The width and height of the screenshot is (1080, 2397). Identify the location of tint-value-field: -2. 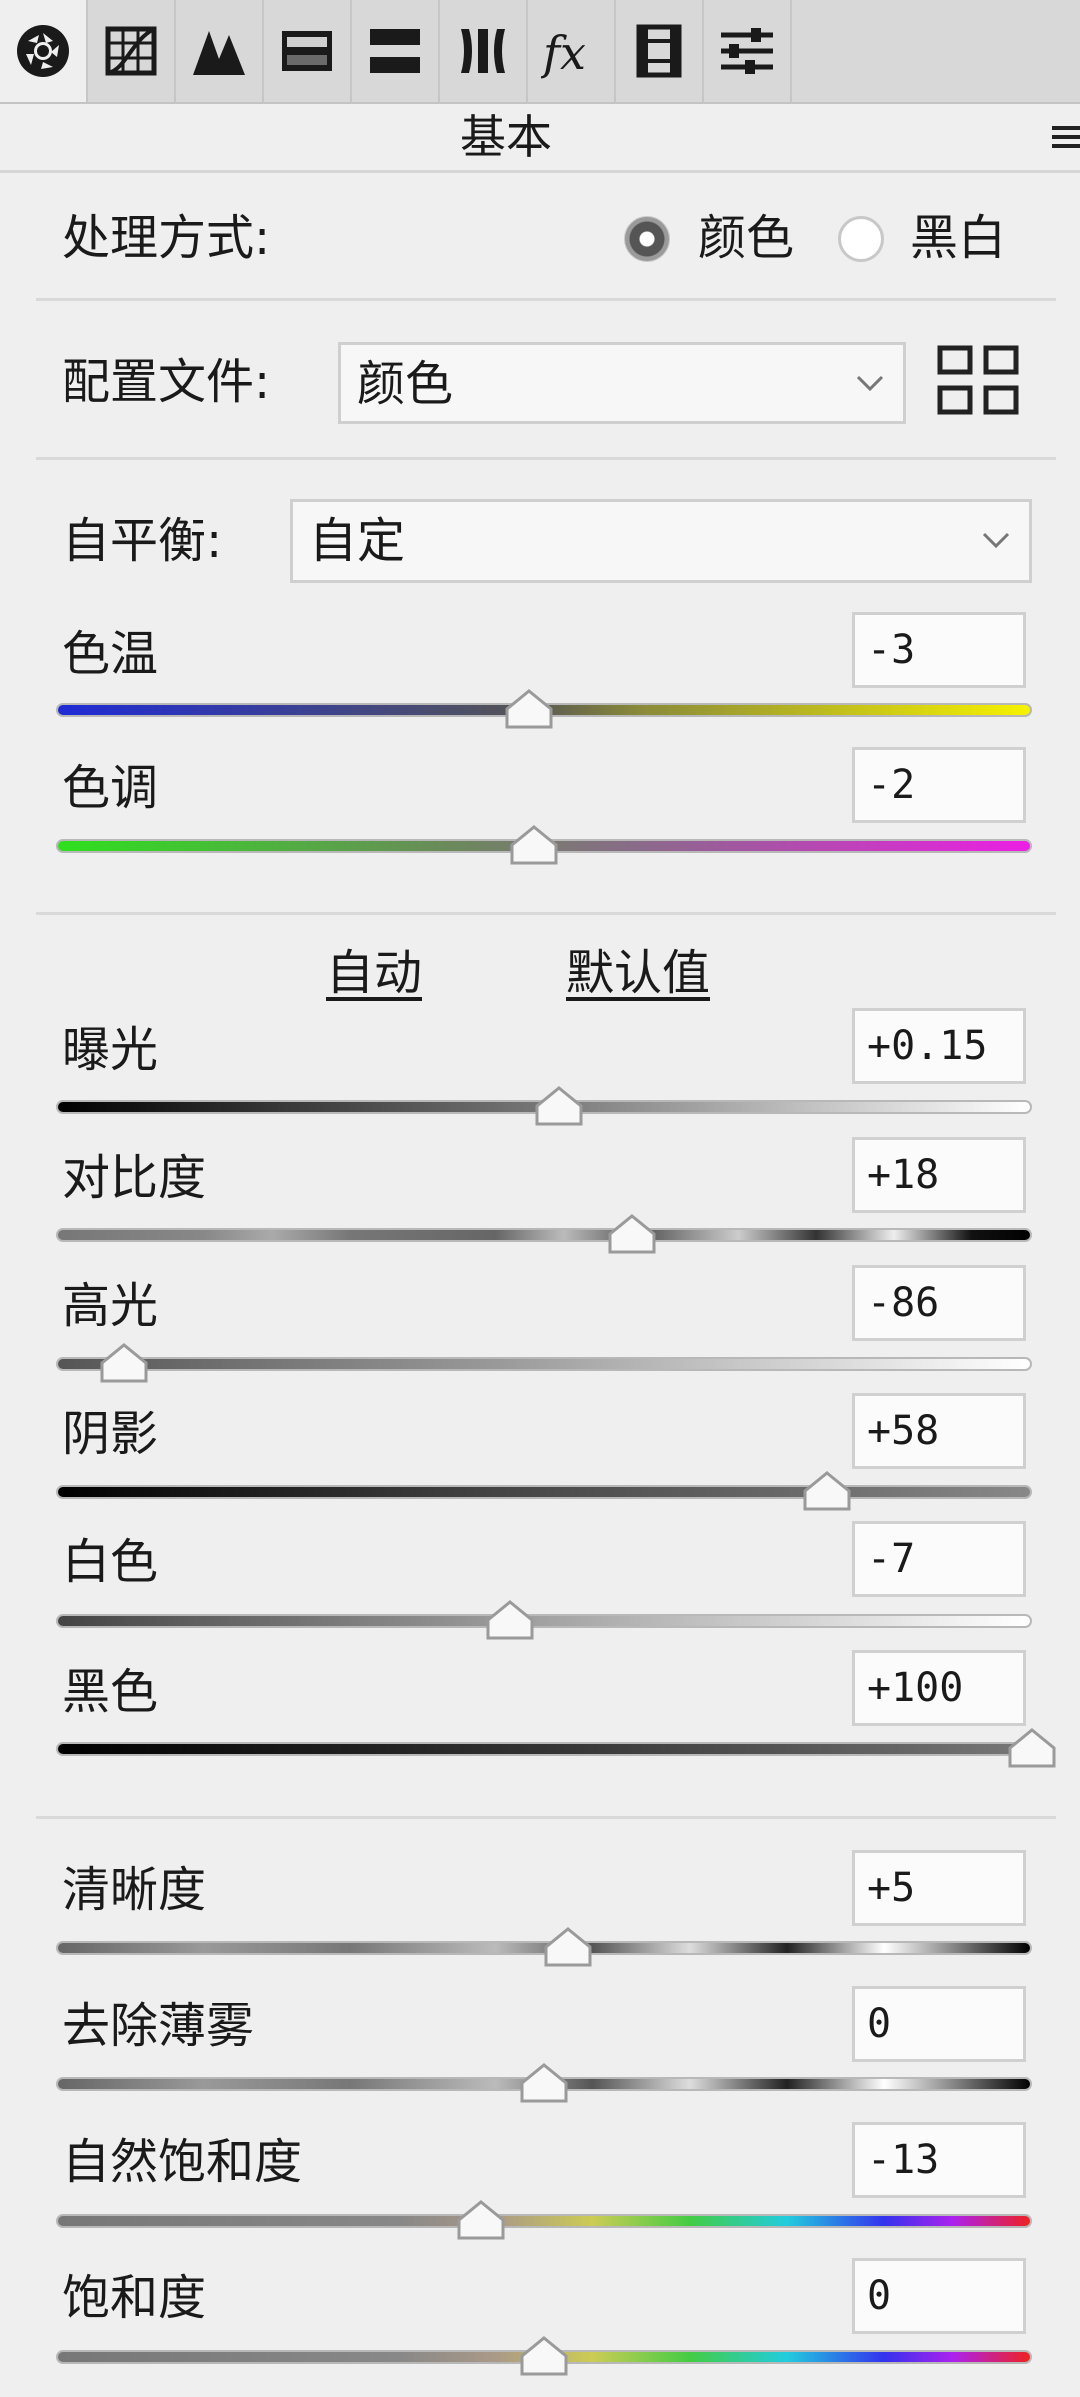
(939, 785).